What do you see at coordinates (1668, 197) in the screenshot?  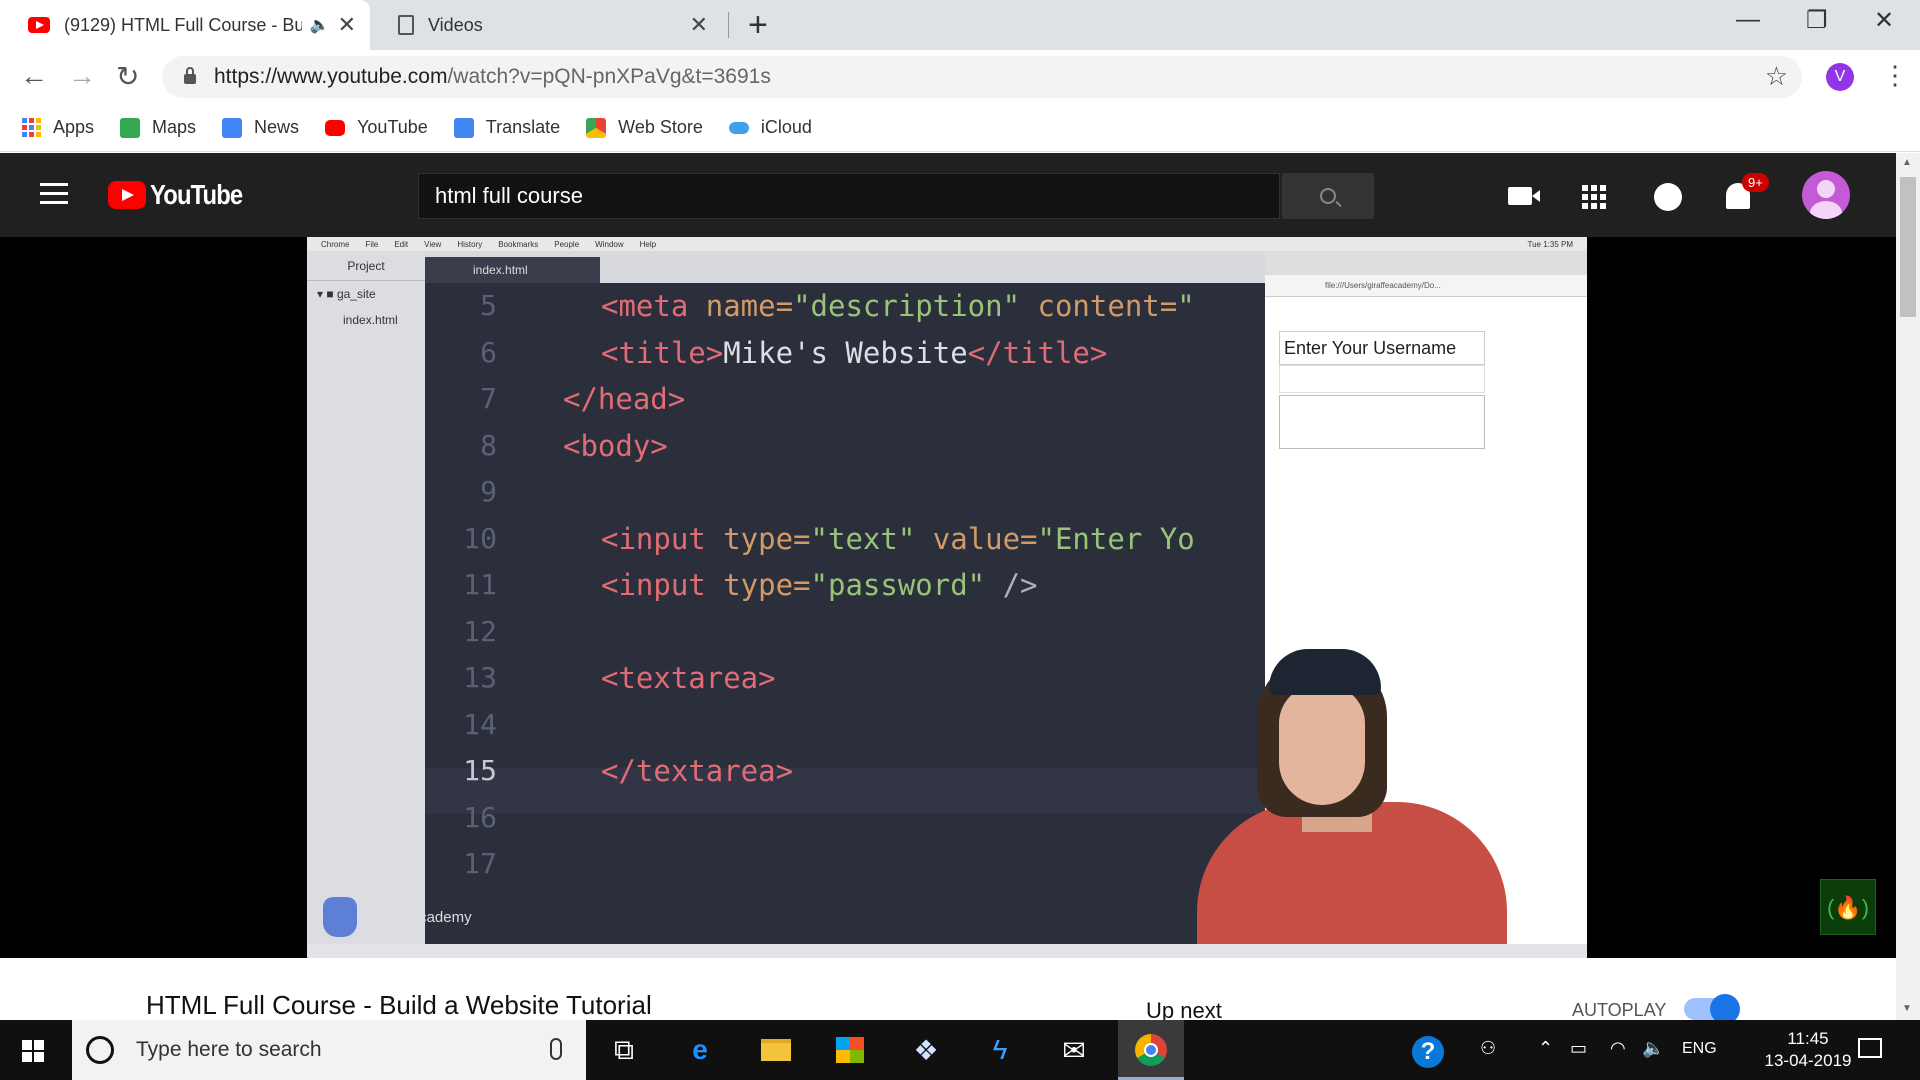 I see `messages-icon` at bounding box center [1668, 197].